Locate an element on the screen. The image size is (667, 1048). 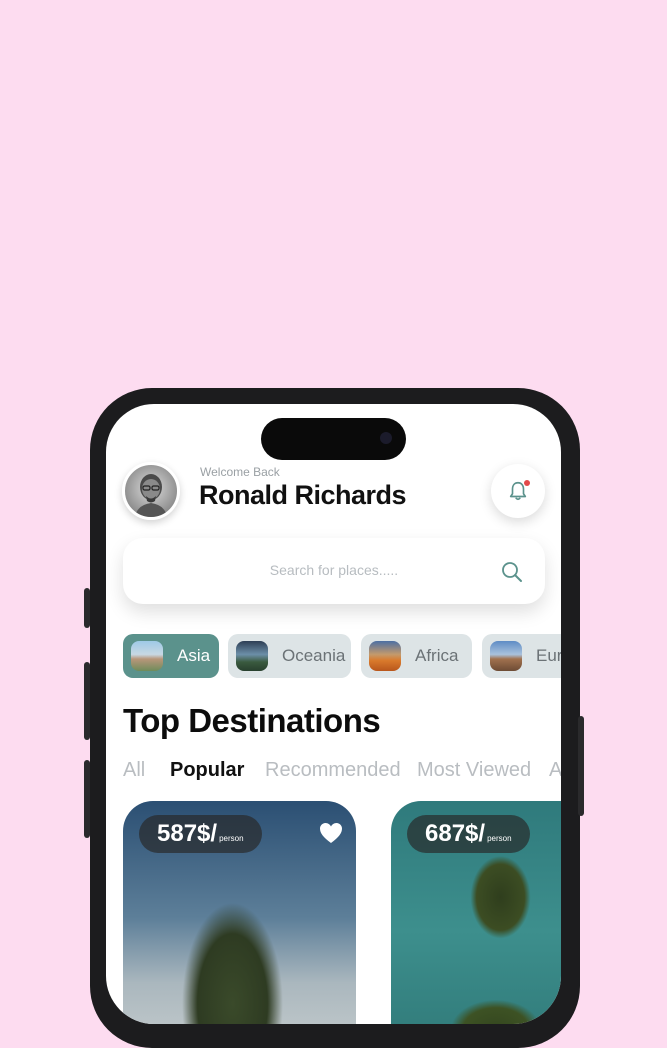
price-badge: 687$/ person is located at coordinates (468, 834).